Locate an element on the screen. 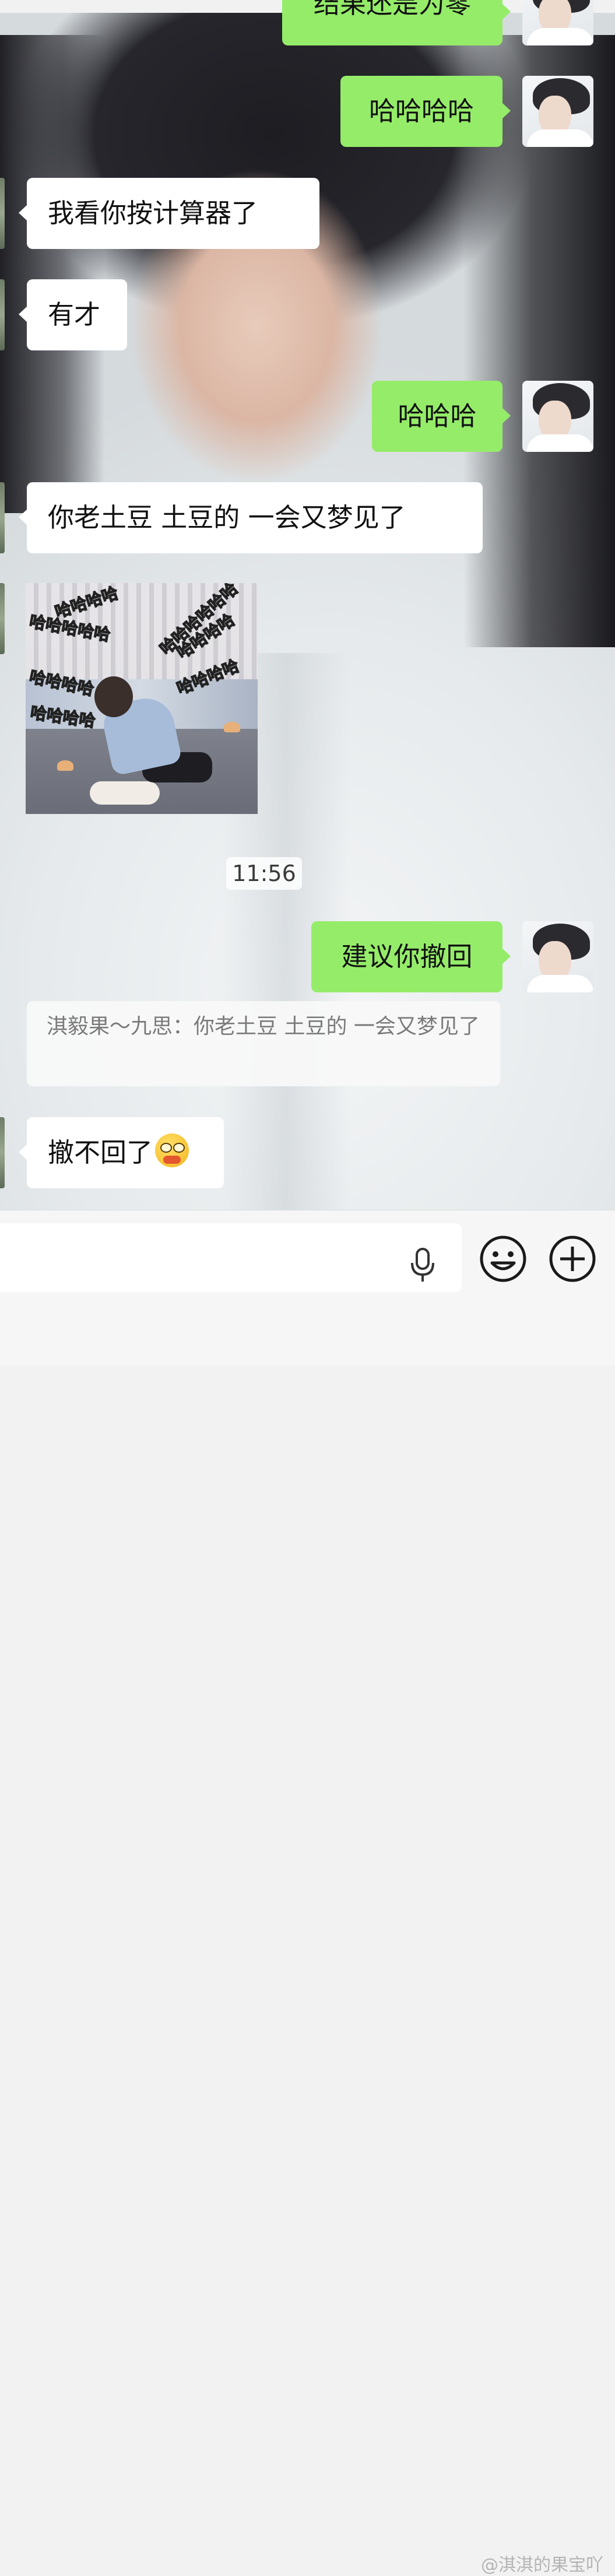 This screenshot has height=2576, width=615. incoming-message: 我看你按计算器了 is located at coordinates (169, 213).